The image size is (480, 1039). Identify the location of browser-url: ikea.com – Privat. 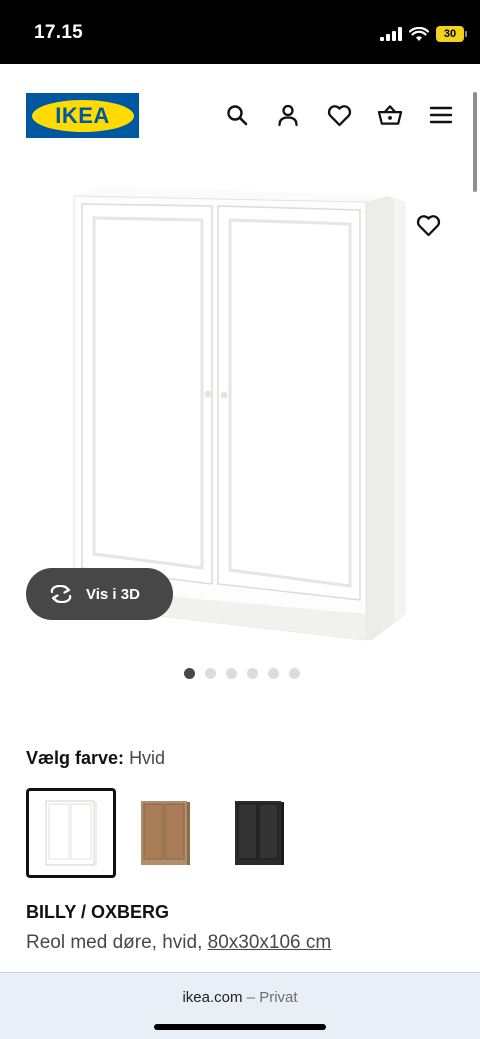
(240, 997).